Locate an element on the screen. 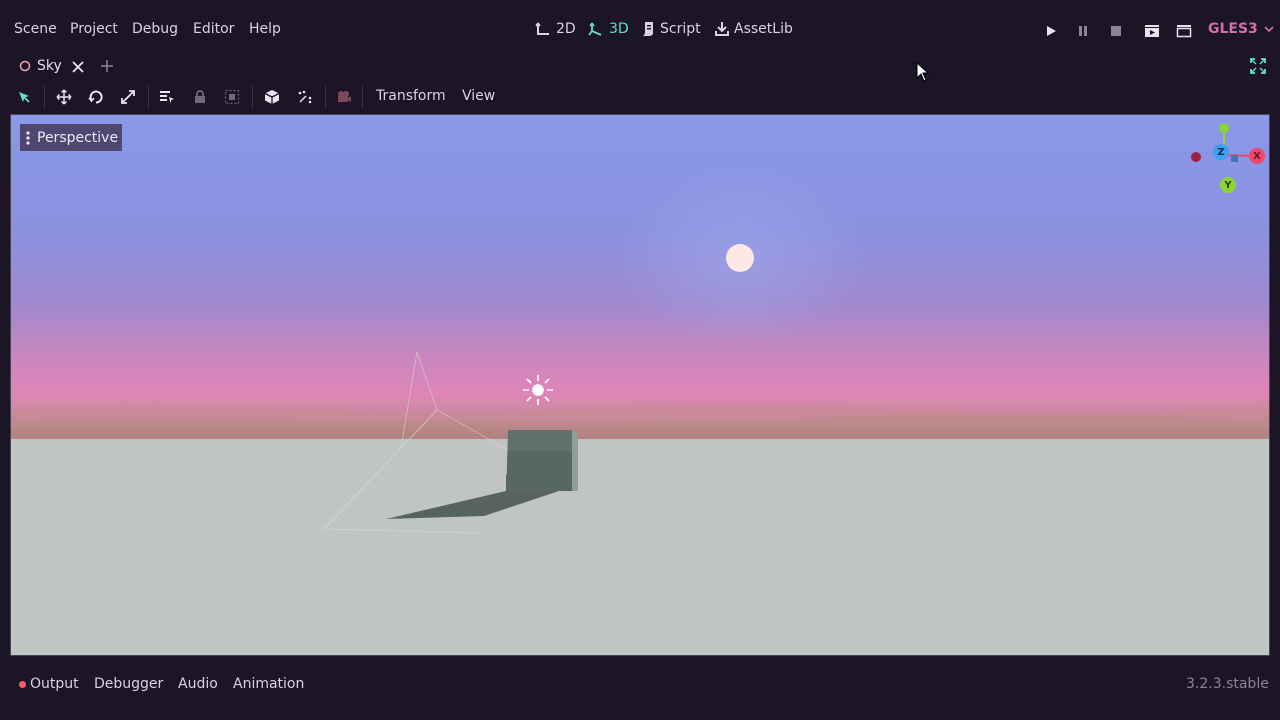  bottom-tab-debugger: Debugger is located at coordinates (128, 684).